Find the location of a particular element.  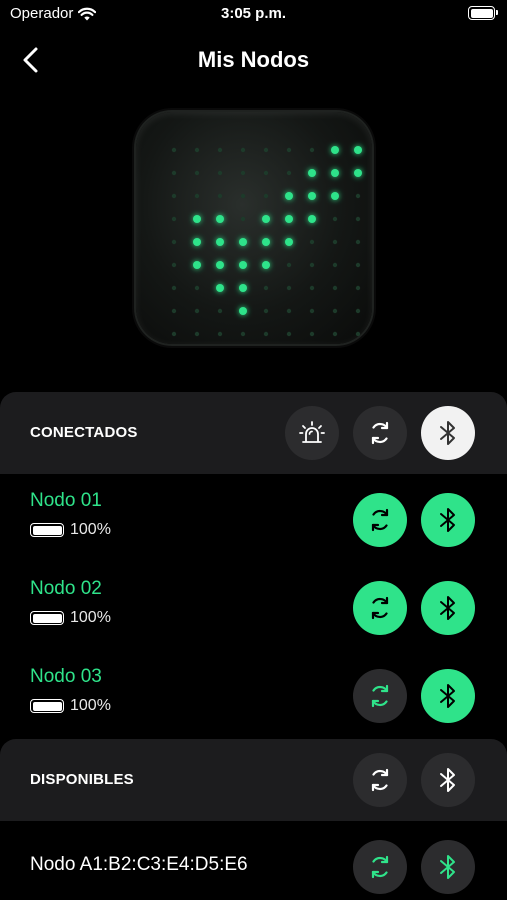

available-sync-button is located at coordinates (380, 780).